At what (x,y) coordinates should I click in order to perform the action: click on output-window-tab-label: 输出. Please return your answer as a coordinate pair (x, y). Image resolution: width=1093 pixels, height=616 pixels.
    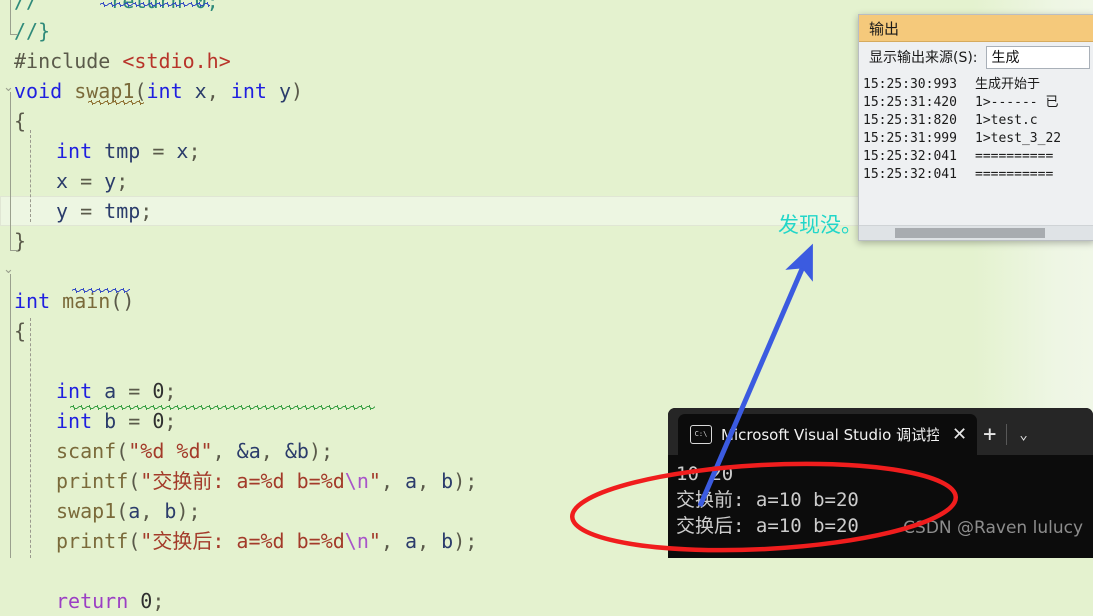
    Looking at the image, I should click on (884, 28).